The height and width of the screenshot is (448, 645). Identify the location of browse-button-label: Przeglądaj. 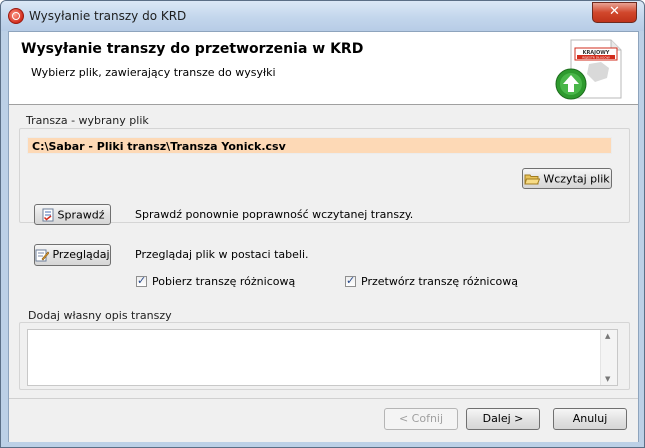
(81, 254).